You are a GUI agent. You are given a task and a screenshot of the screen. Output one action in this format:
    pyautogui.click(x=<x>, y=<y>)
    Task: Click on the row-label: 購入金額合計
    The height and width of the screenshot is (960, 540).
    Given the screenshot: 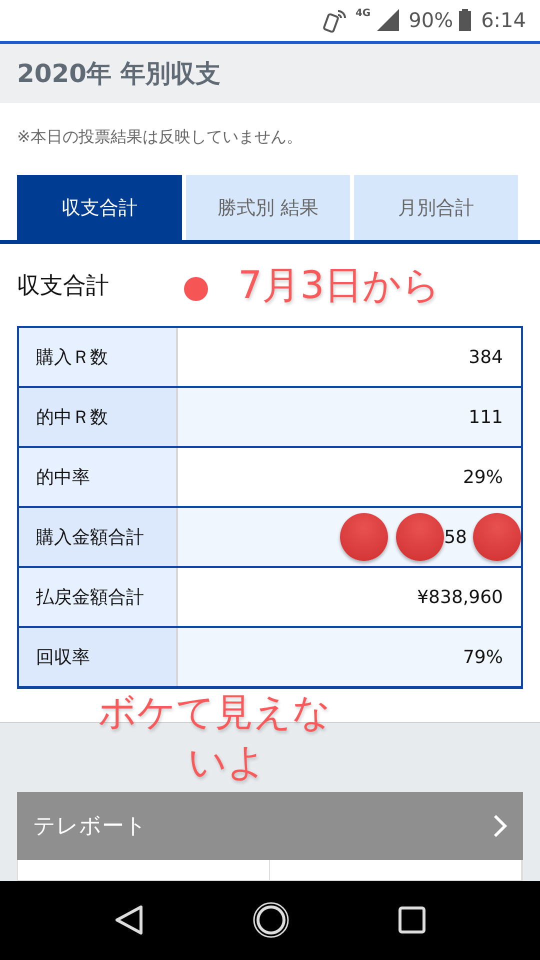 What is the action you would take?
    pyautogui.click(x=98, y=537)
    